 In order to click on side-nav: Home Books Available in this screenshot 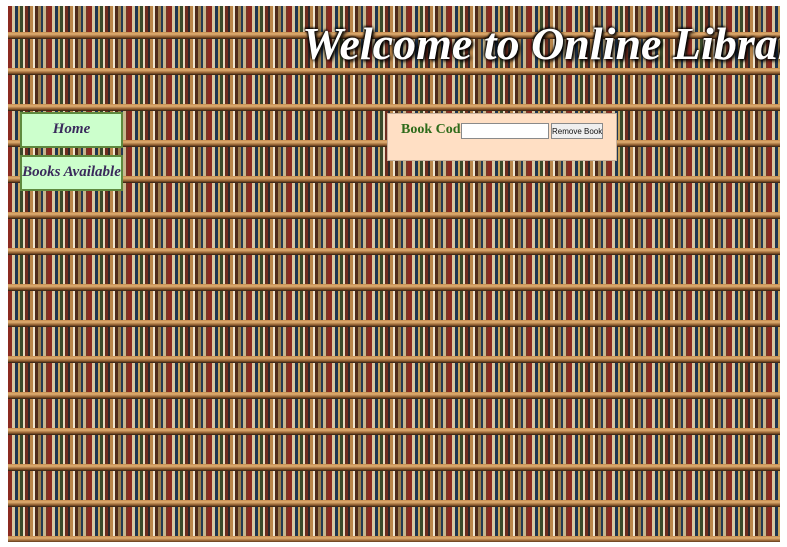, I will do `click(71, 155)`.